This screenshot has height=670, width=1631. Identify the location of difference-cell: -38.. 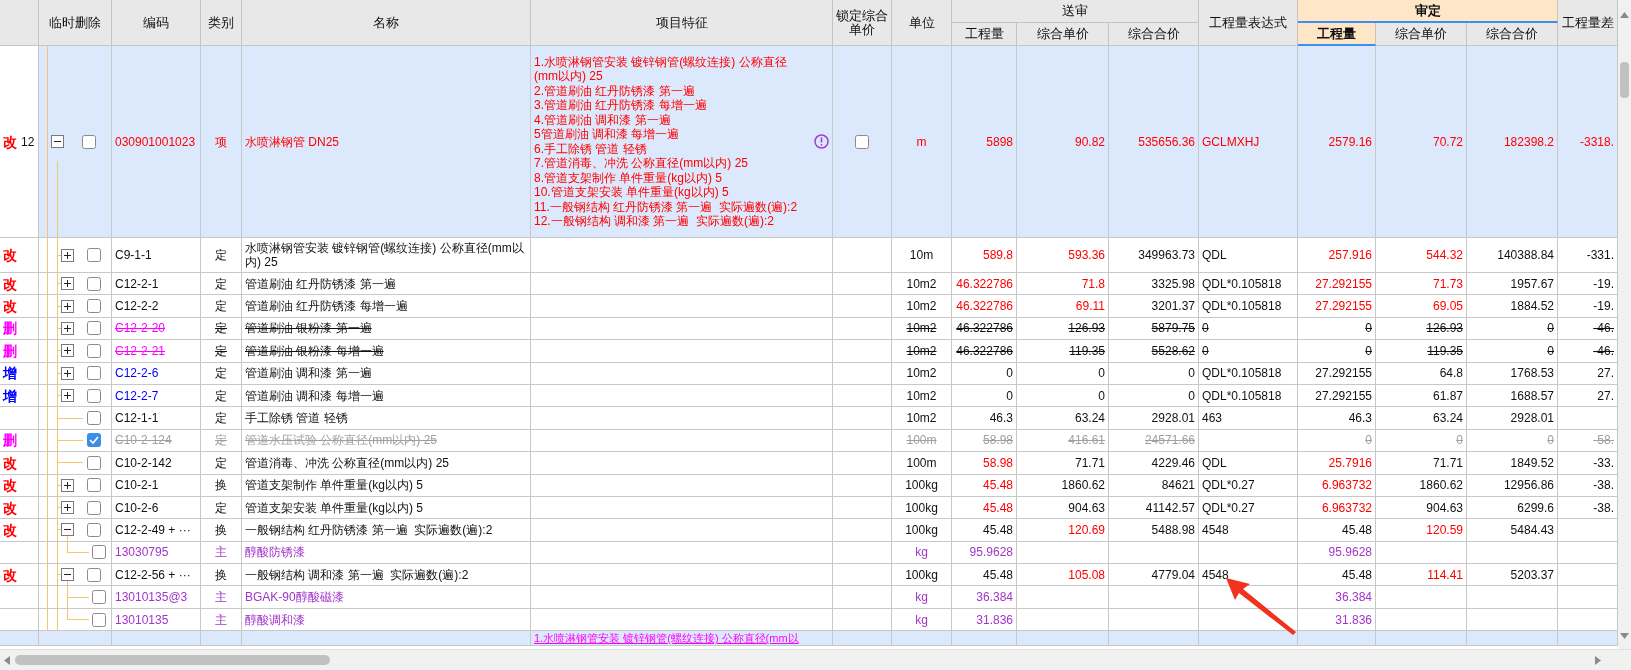
(1588, 508).